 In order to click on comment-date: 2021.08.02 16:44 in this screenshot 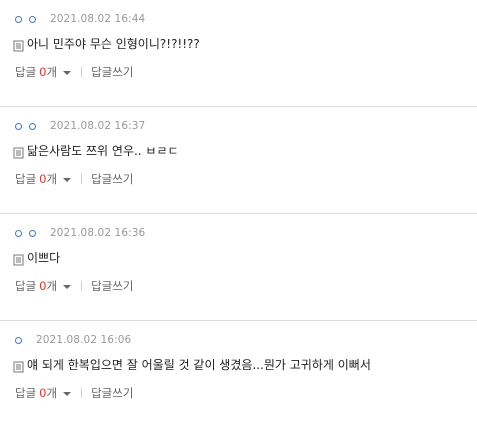, I will do `click(98, 19)`.